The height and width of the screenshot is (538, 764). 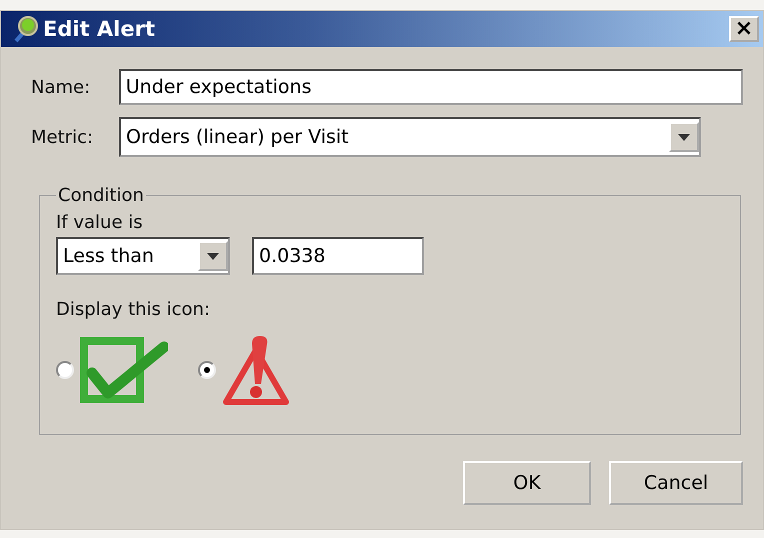 What do you see at coordinates (676, 483) in the screenshot?
I see `cancel-button: Cancel` at bounding box center [676, 483].